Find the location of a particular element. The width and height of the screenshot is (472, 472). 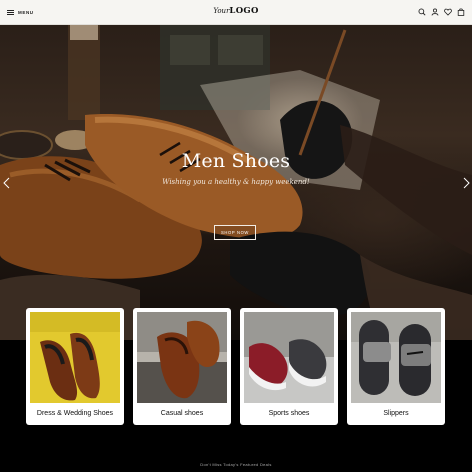

category-card-casual: Casual shoes is located at coordinates (182, 366).